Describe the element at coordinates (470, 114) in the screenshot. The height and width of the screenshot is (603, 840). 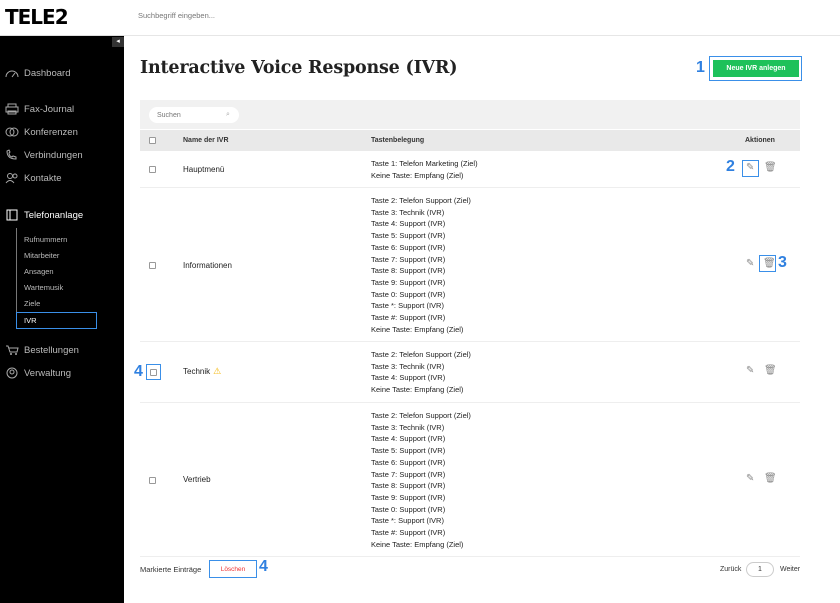
I see `table-search-bar` at that location.